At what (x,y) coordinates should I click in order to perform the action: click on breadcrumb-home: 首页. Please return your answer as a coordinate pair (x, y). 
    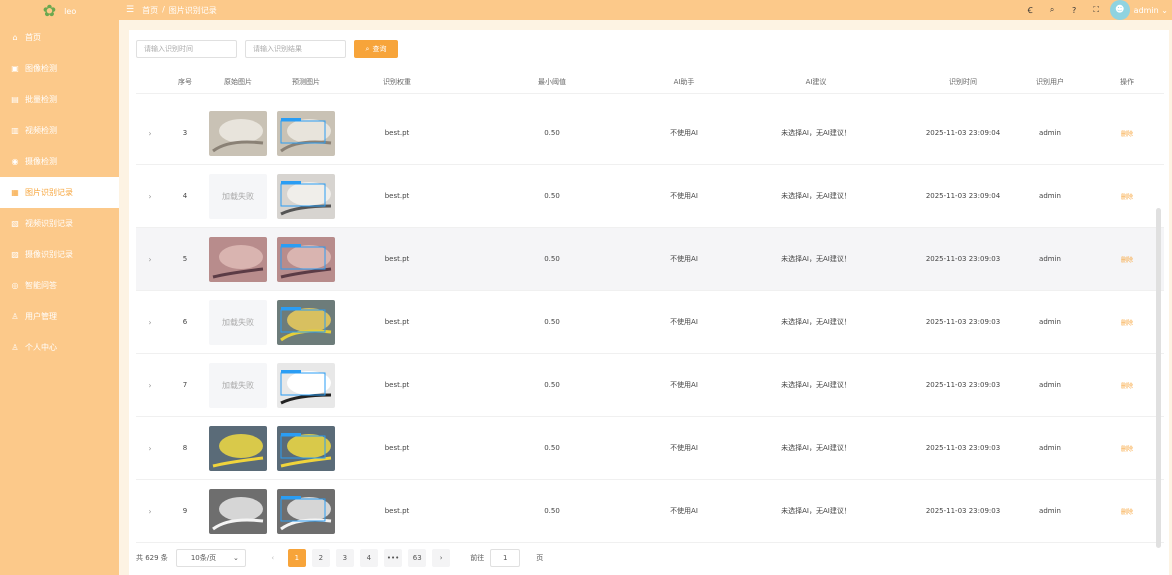
    Looking at the image, I should click on (150, 10).